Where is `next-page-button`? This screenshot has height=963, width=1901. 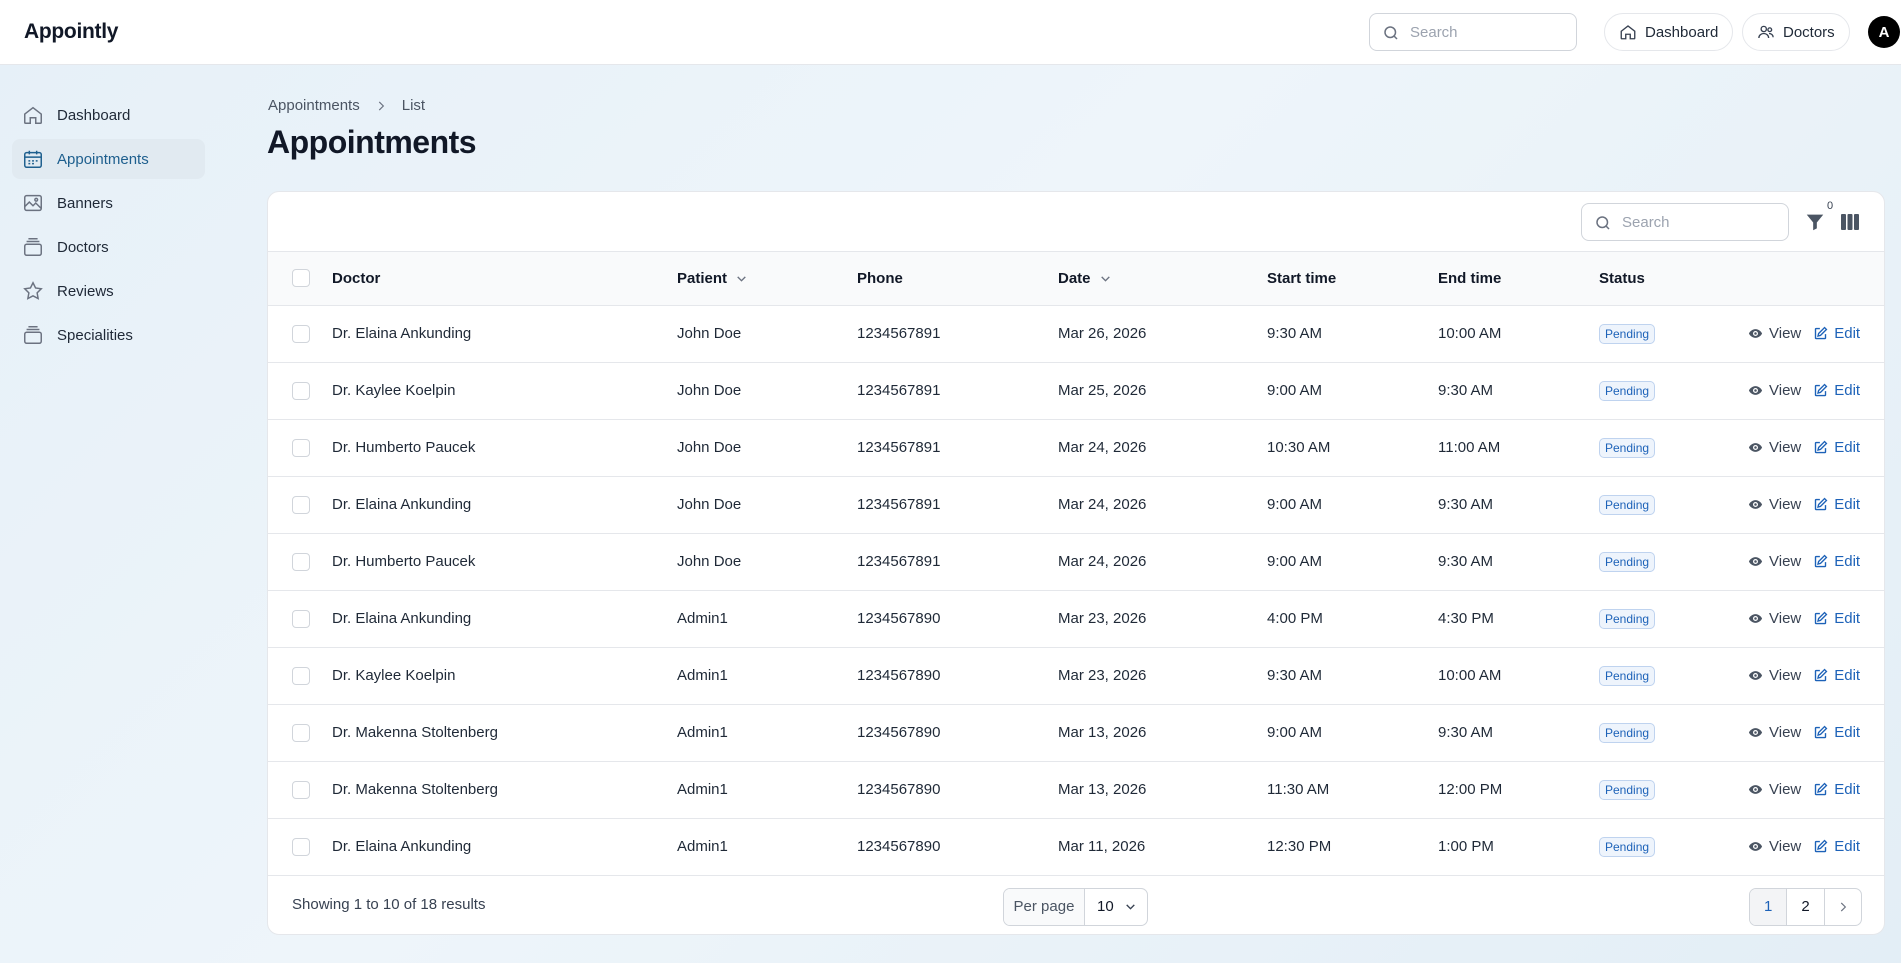 next-page-button is located at coordinates (1843, 907).